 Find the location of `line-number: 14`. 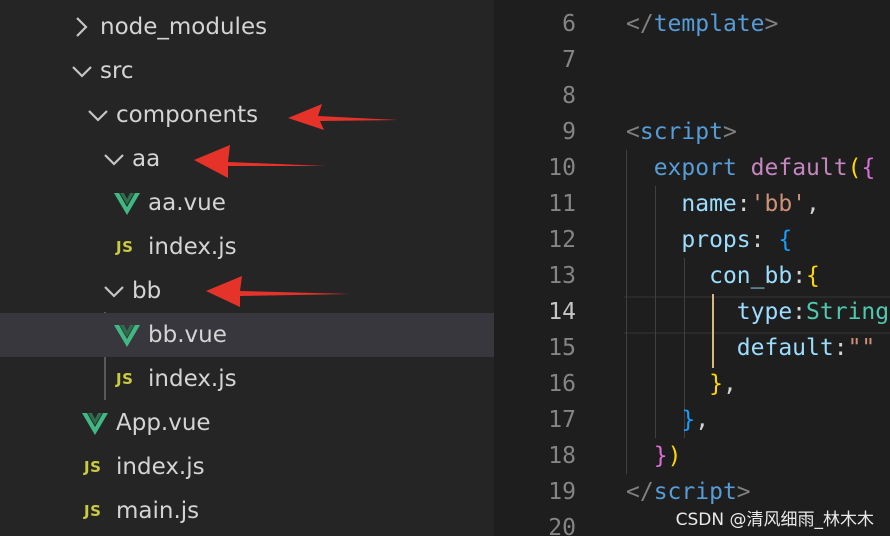

line-number: 14 is located at coordinates (562, 312).